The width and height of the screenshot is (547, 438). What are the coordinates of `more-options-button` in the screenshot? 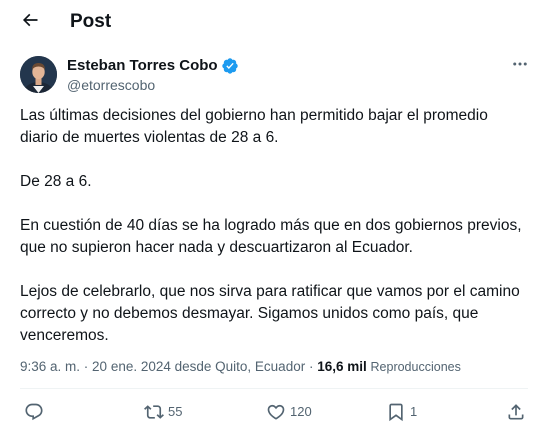 It's located at (520, 66).